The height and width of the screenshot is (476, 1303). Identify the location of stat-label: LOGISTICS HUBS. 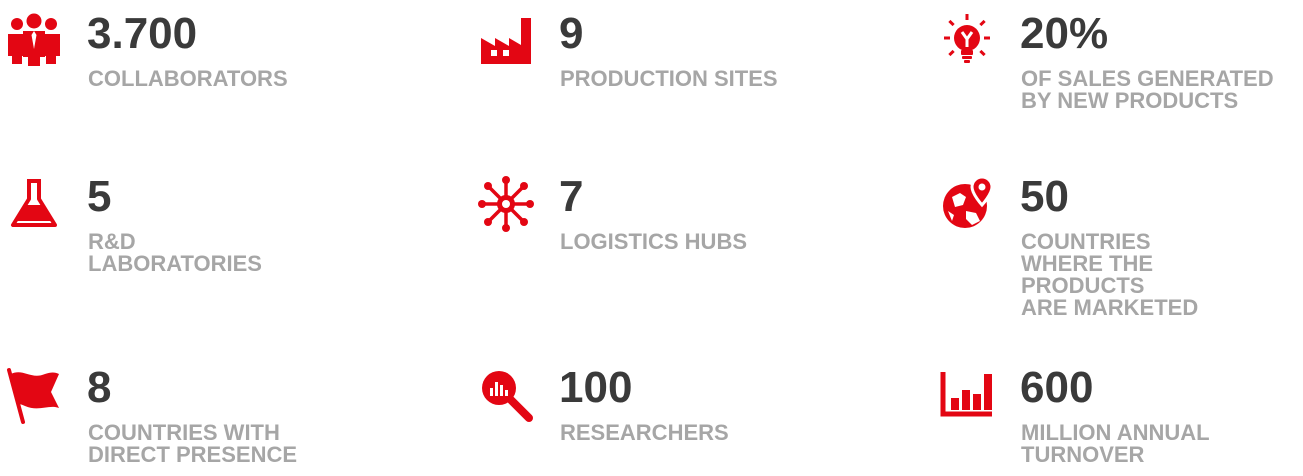
(654, 241).